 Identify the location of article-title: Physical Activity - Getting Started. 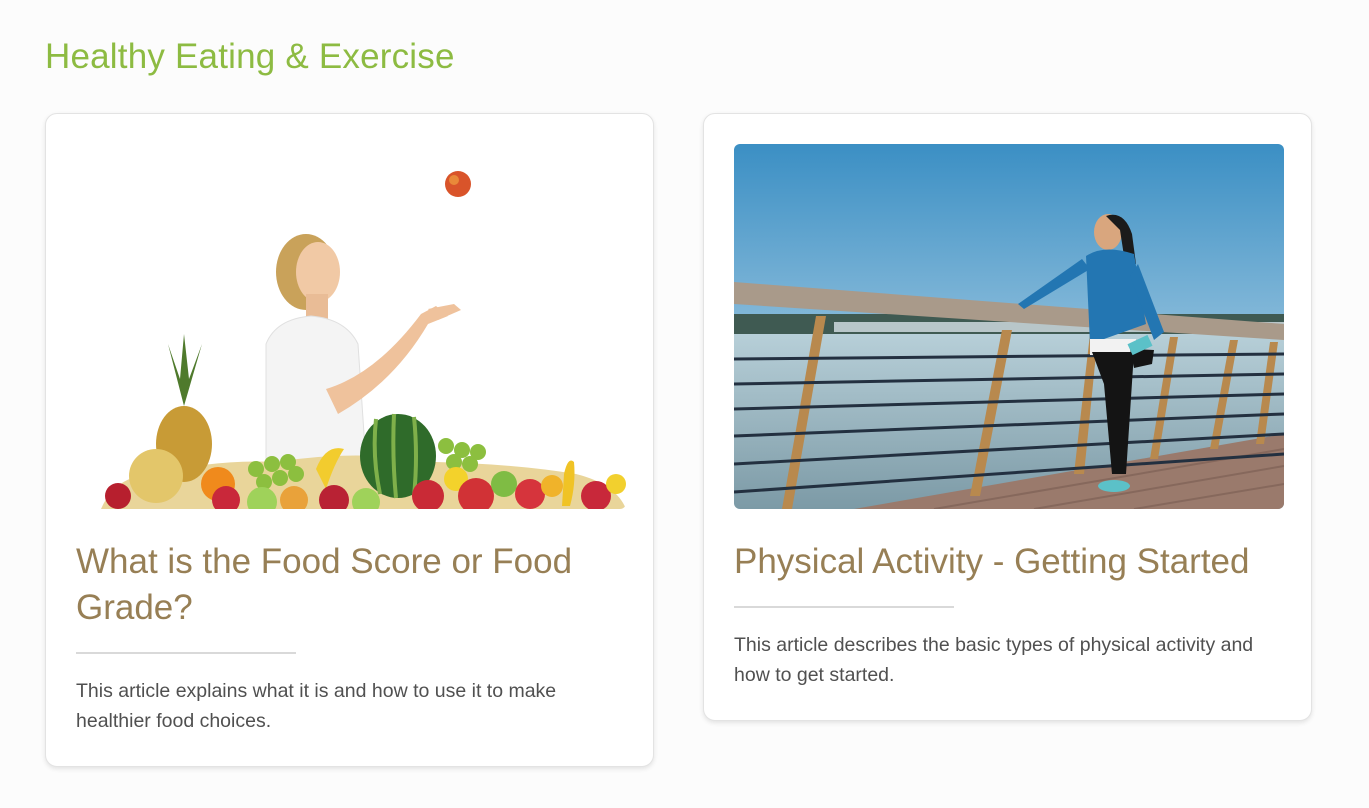
(1009, 562).